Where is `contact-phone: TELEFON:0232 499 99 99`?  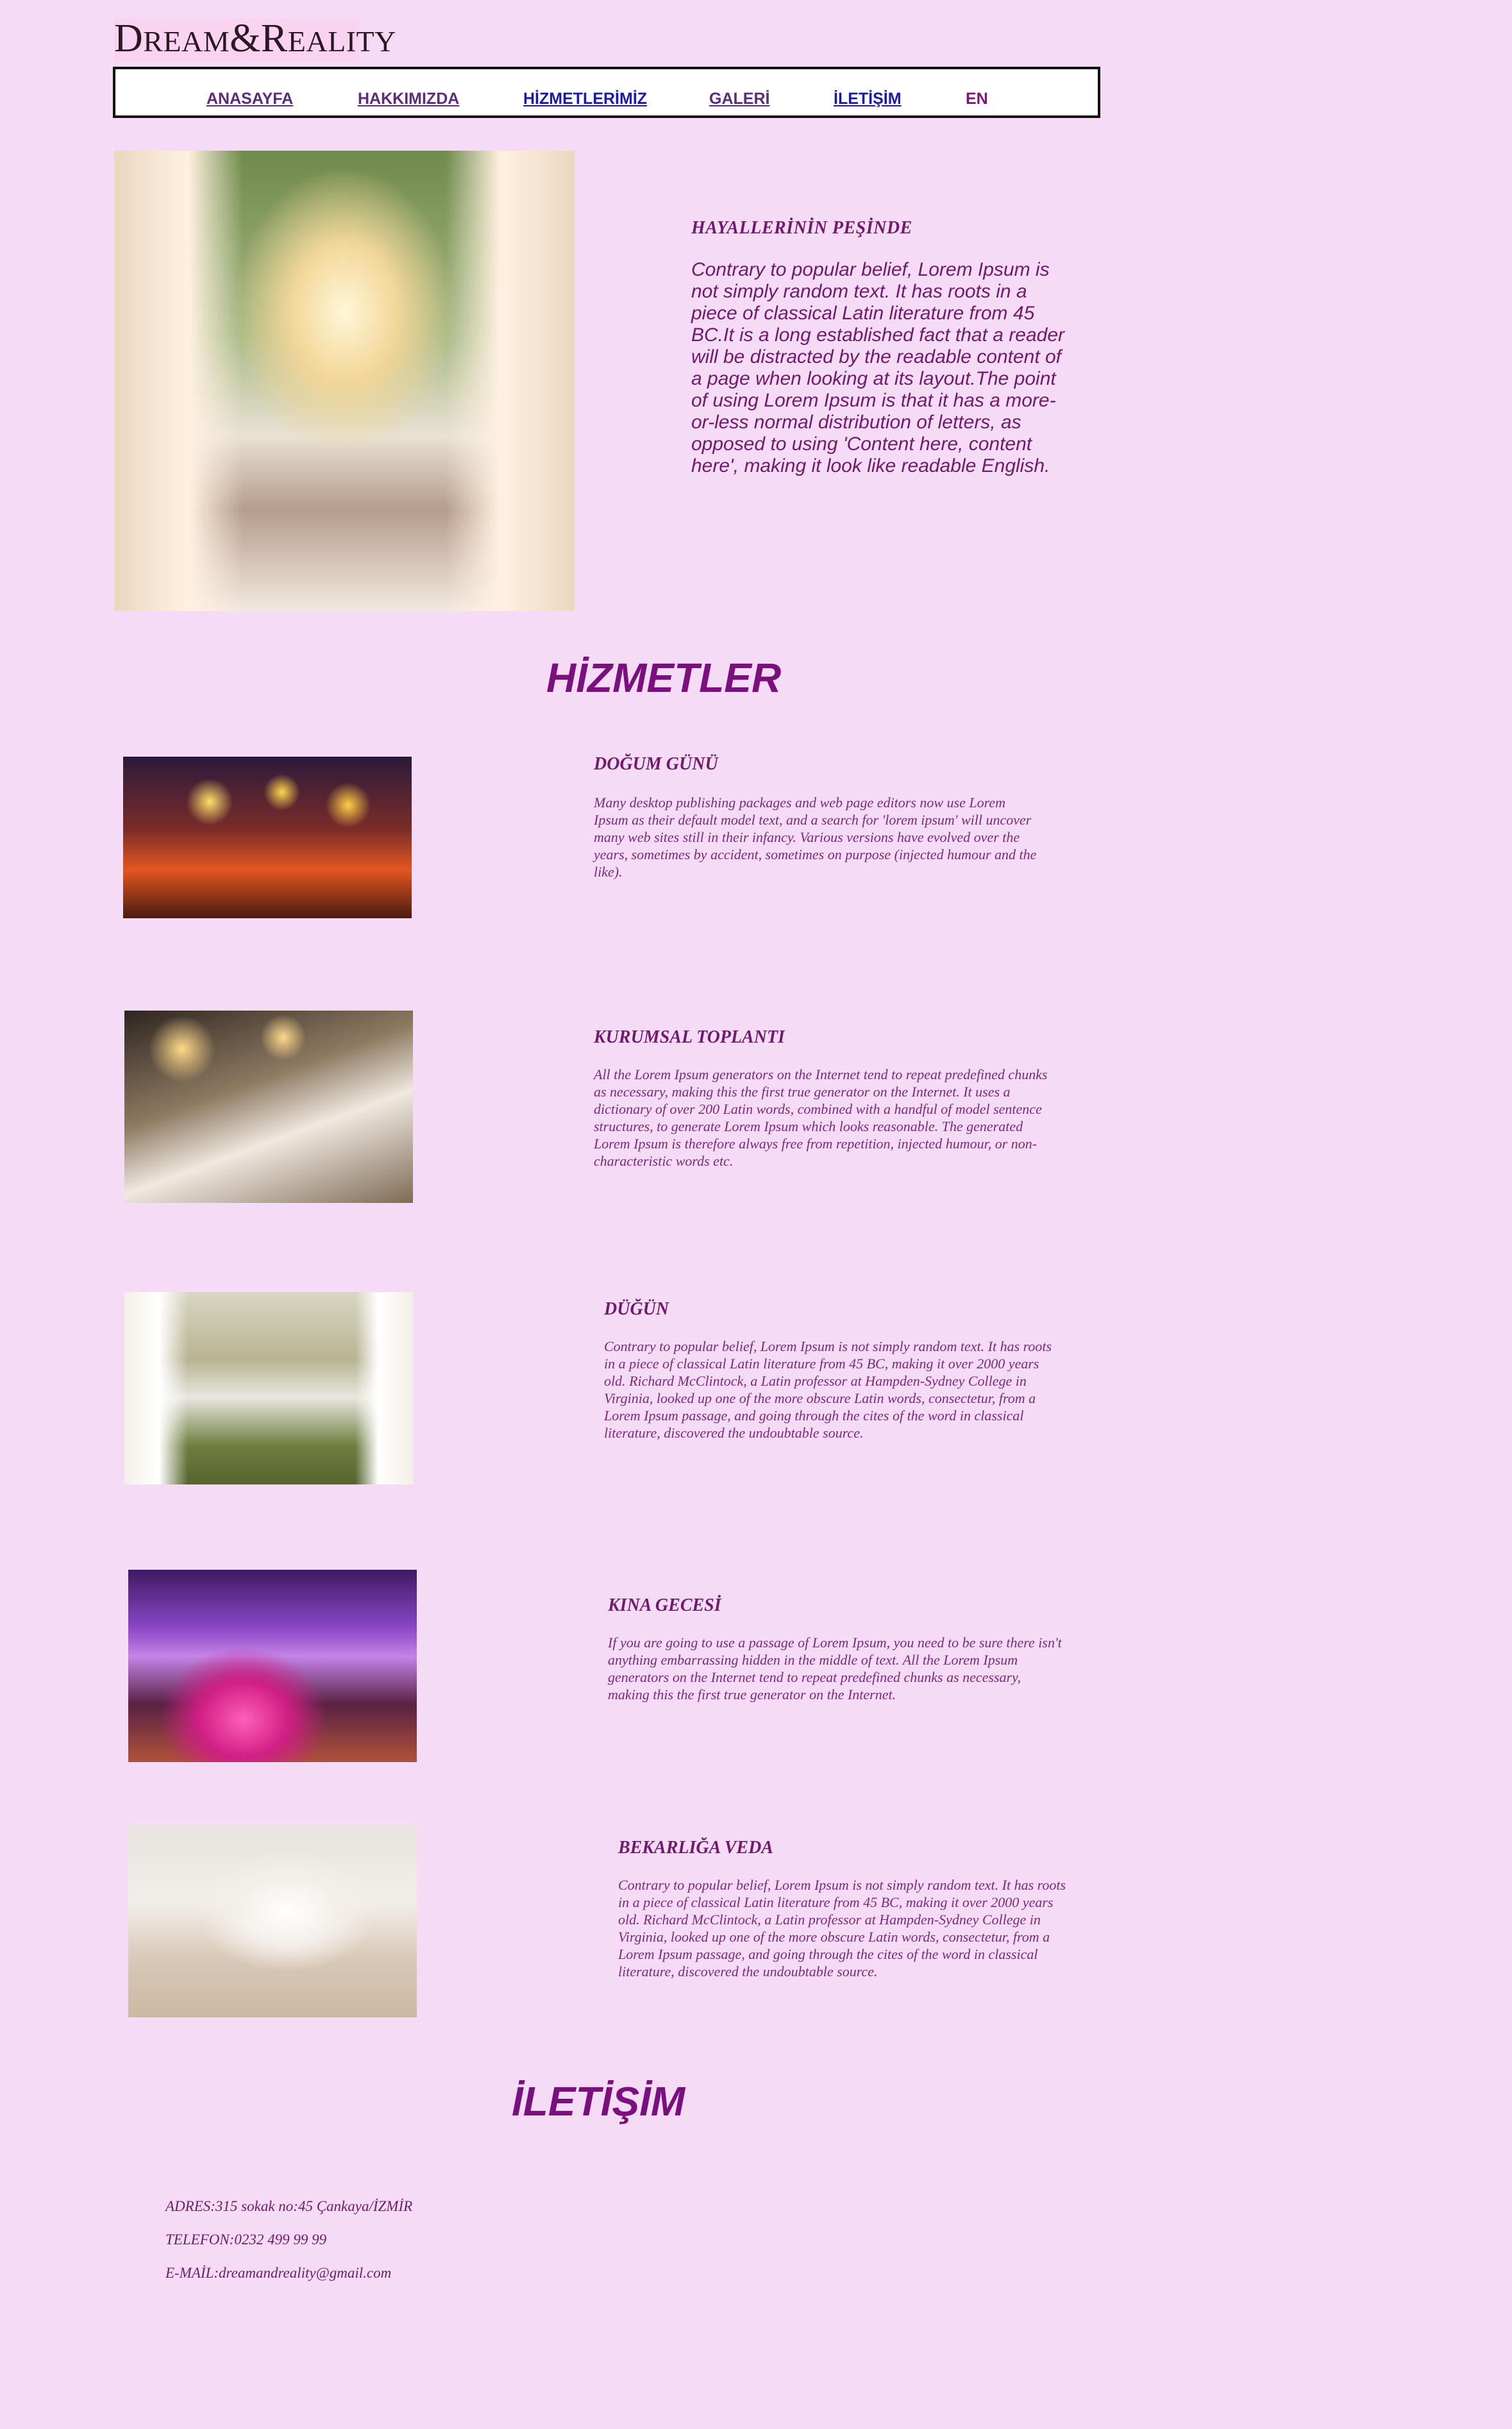
contact-phone: TELEFON:0232 499 99 99 is located at coordinates (246, 2239).